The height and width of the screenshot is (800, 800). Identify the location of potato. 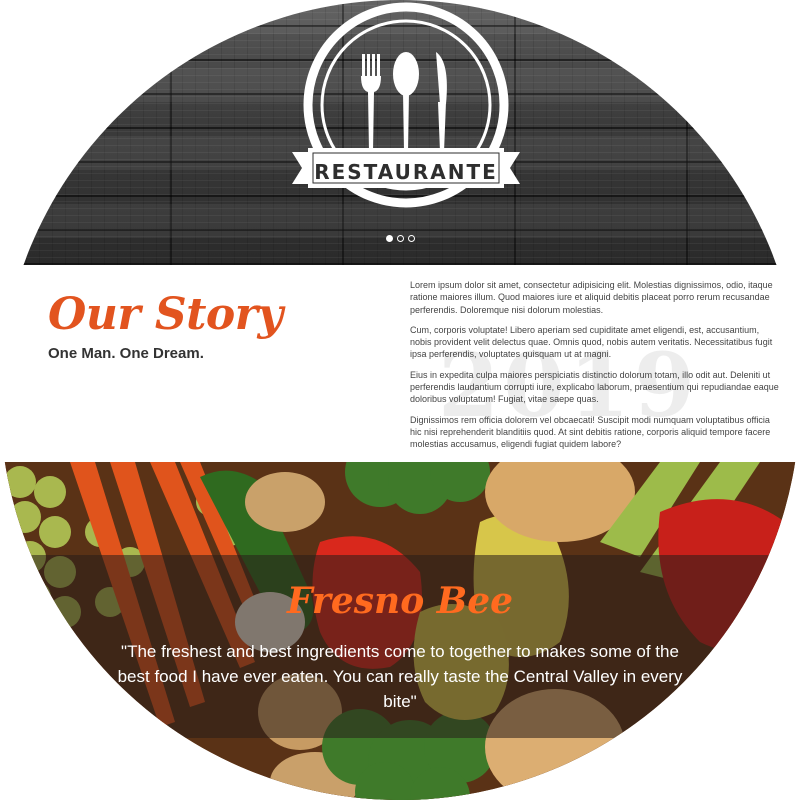
(285, 502).